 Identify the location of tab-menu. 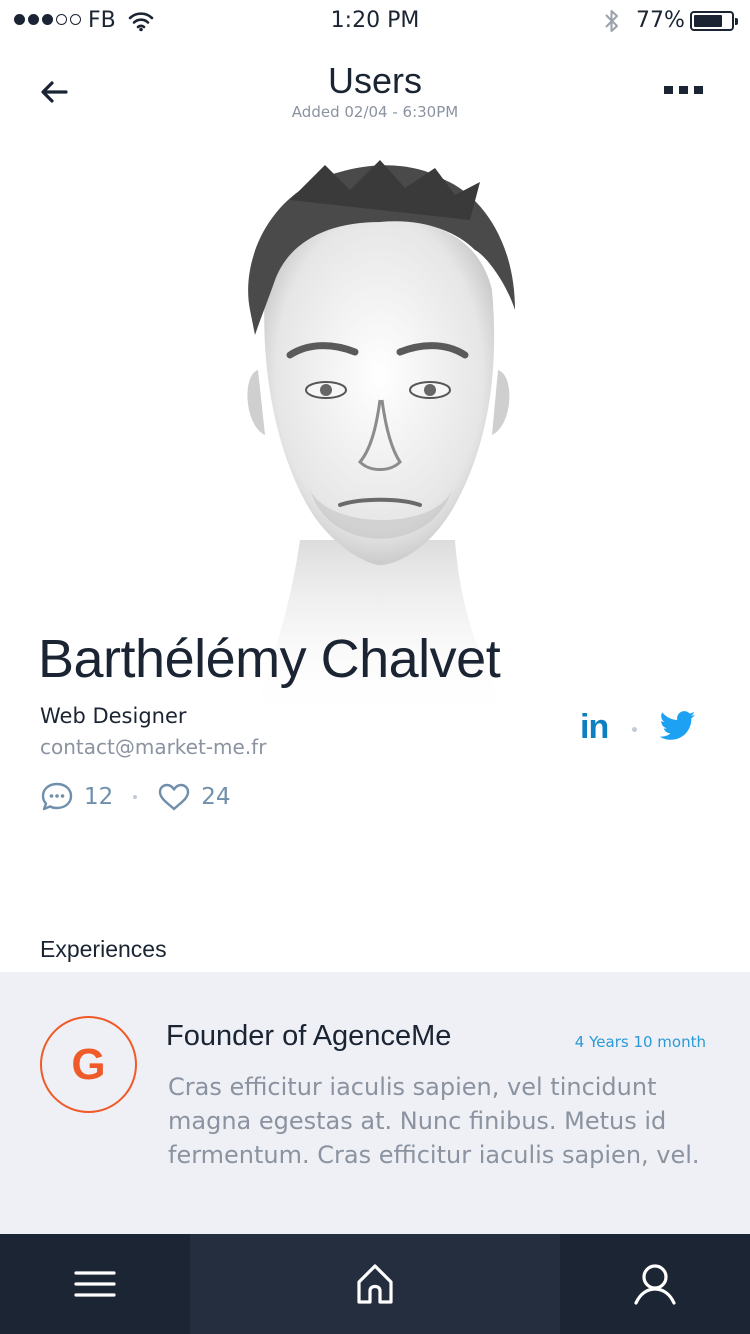
(95, 1284).